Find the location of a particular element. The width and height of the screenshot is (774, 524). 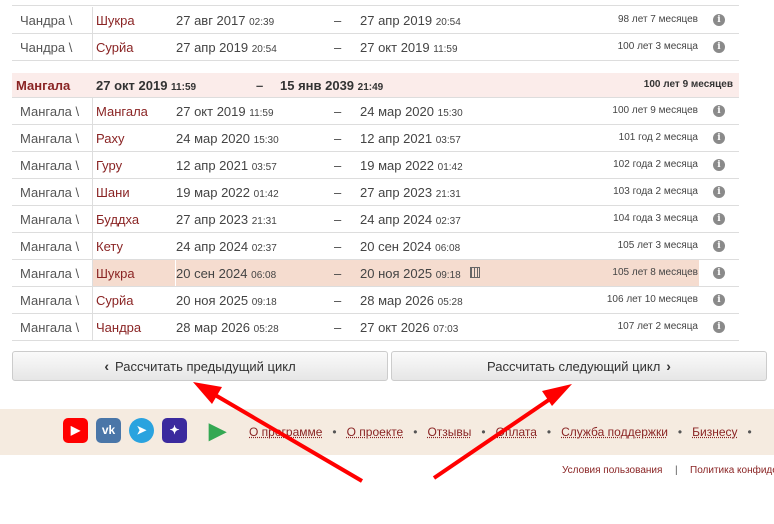

annotation-arrows is located at coordinates (382, 432).